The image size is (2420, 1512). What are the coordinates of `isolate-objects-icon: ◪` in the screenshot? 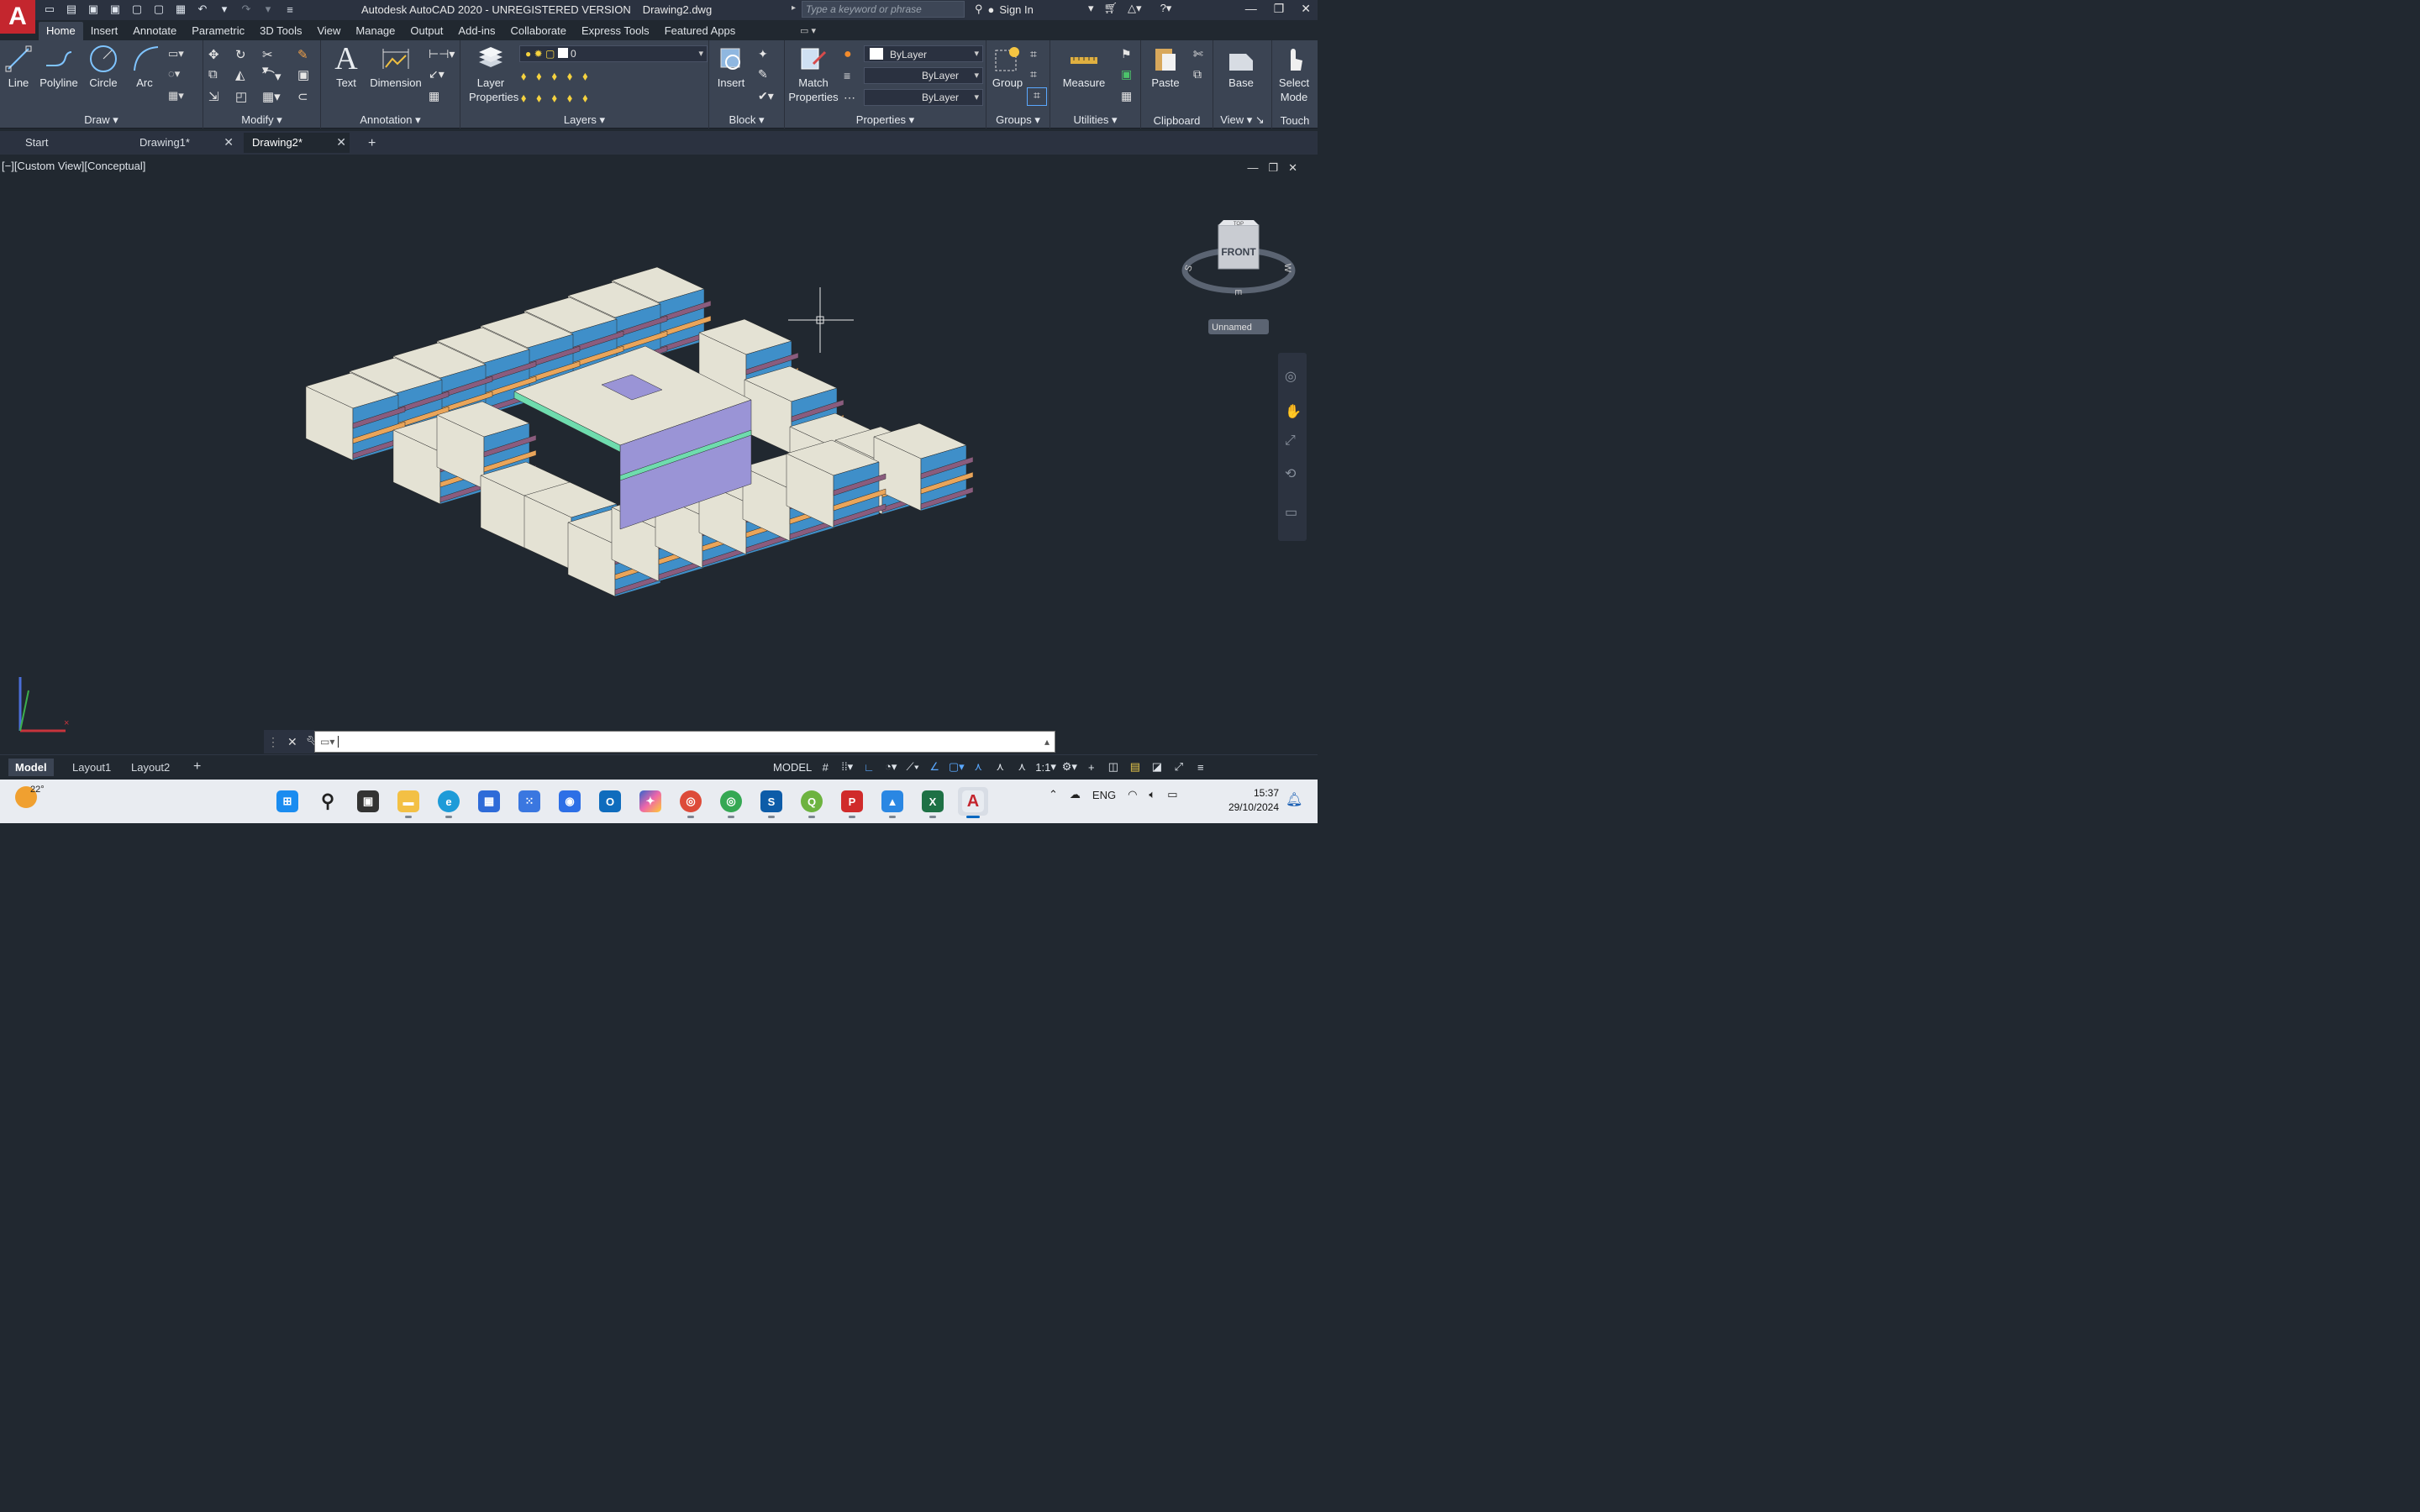 It's located at (1157, 767).